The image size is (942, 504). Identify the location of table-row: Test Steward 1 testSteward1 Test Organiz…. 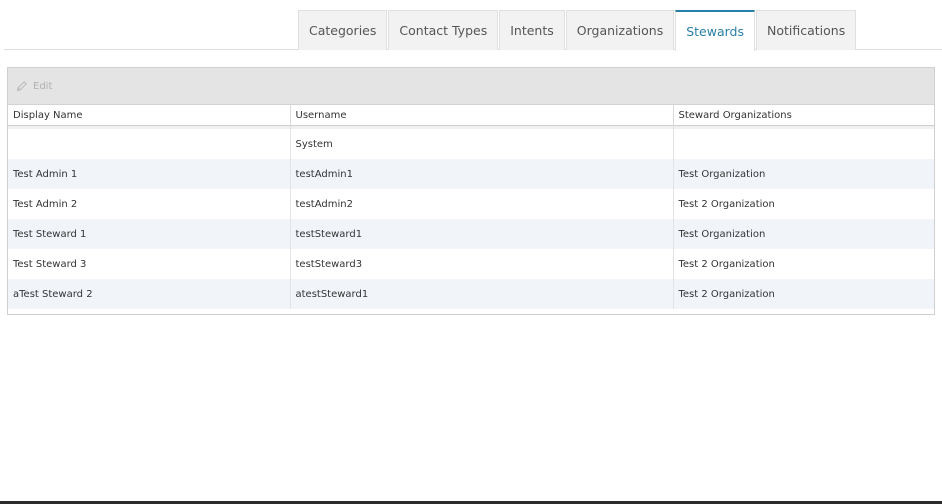
(471, 234).